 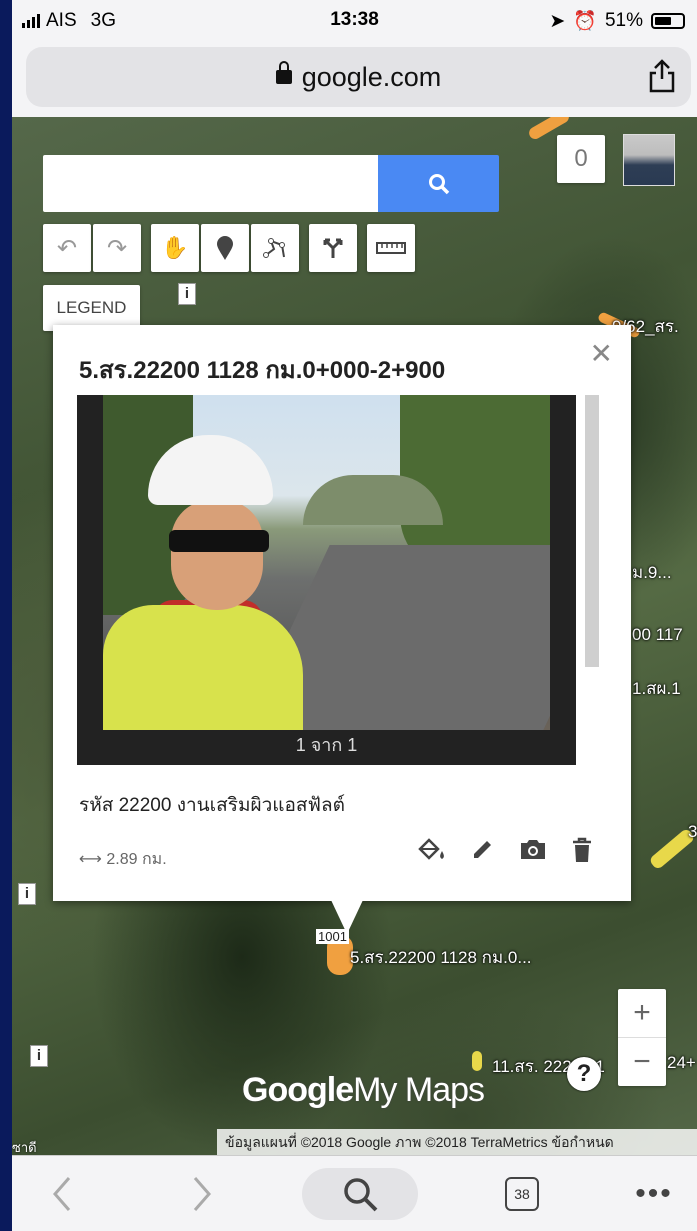 I want to click on undo-button: ↶, so click(x=67, y=248).